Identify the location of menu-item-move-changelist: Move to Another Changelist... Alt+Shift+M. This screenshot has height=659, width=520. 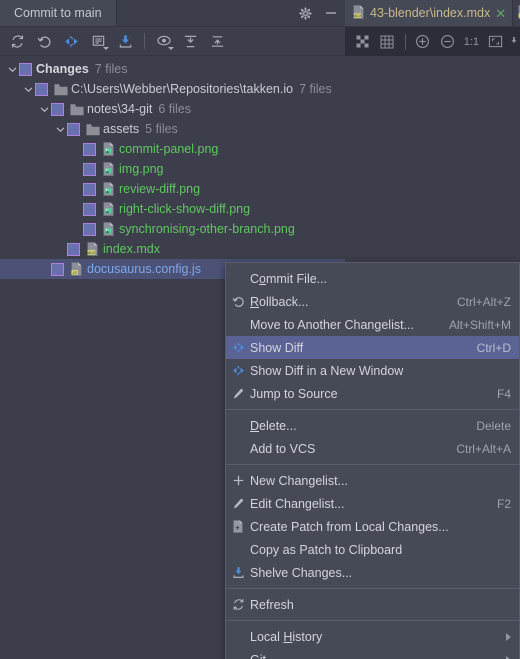
(372, 324).